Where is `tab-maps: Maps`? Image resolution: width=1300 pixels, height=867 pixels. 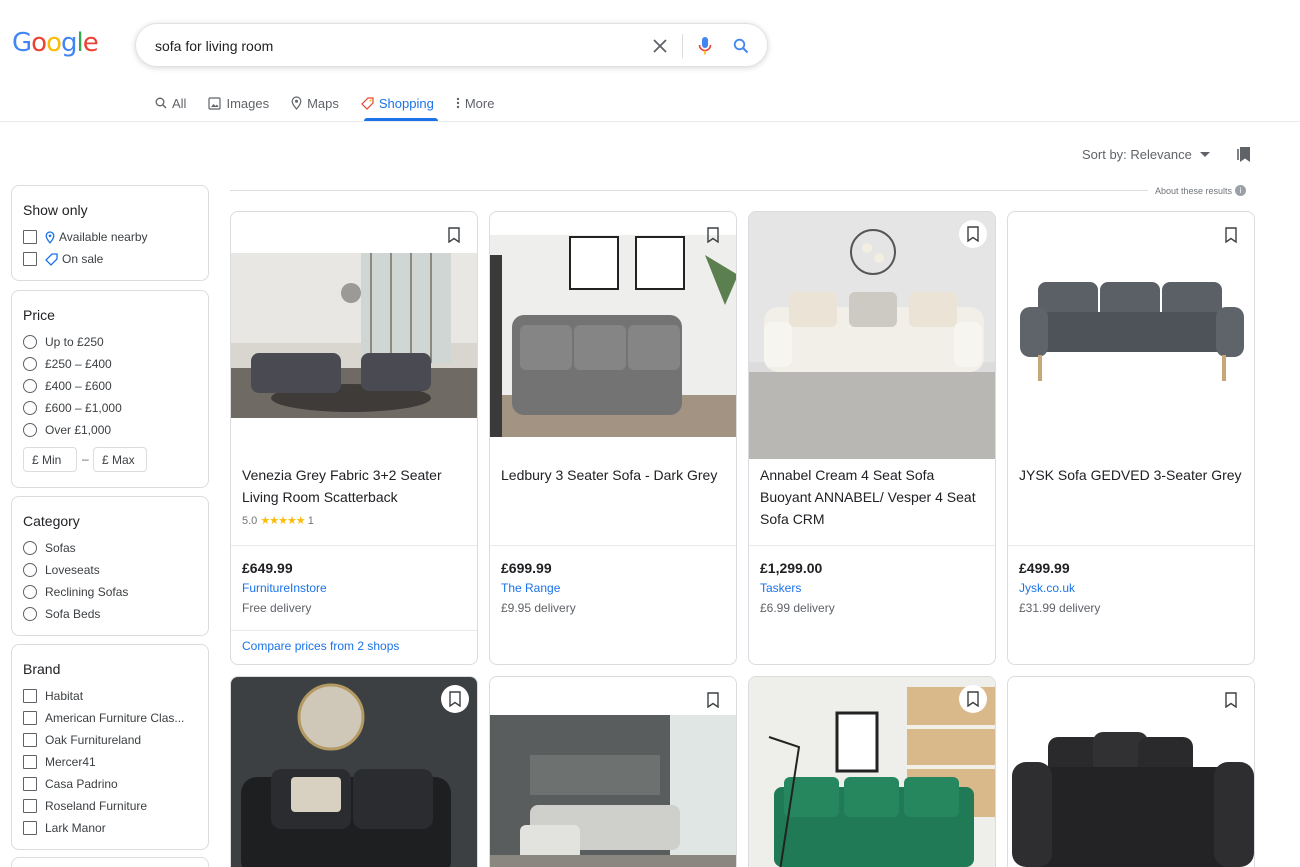 tab-maps: Maps is located at coordinates (315, 103).